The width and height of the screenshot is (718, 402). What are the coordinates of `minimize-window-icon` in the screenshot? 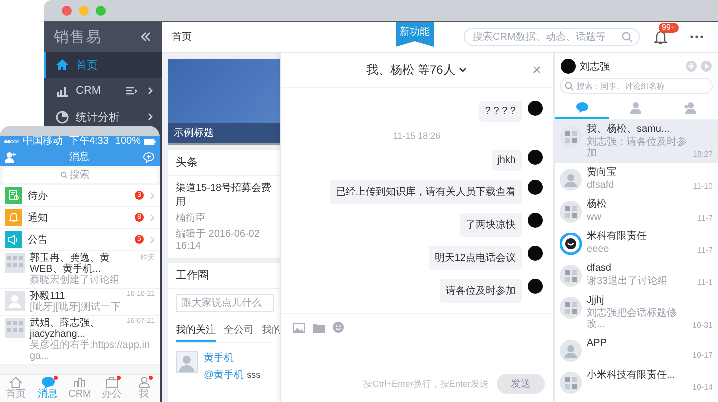 It's located at (84, 11).